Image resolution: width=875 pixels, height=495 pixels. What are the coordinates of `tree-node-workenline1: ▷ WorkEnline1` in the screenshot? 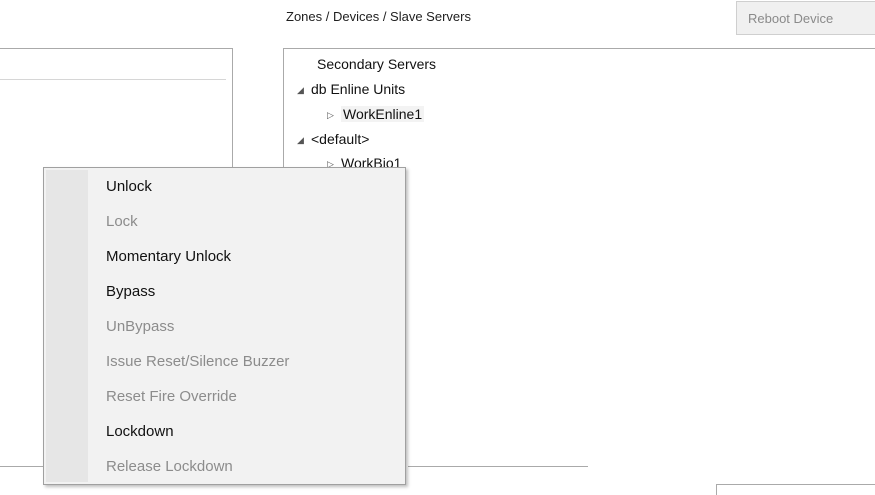 It's located at (376, 114).